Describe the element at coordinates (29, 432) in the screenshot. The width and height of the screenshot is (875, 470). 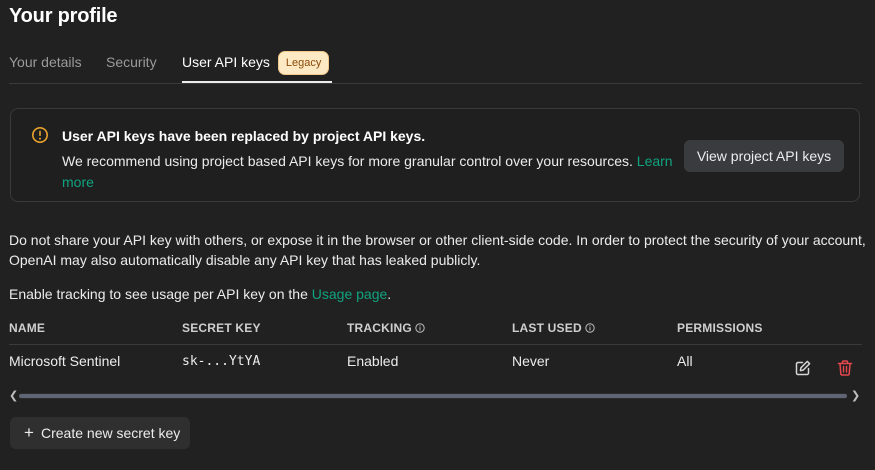
I see `plus-icon: +` at that location.